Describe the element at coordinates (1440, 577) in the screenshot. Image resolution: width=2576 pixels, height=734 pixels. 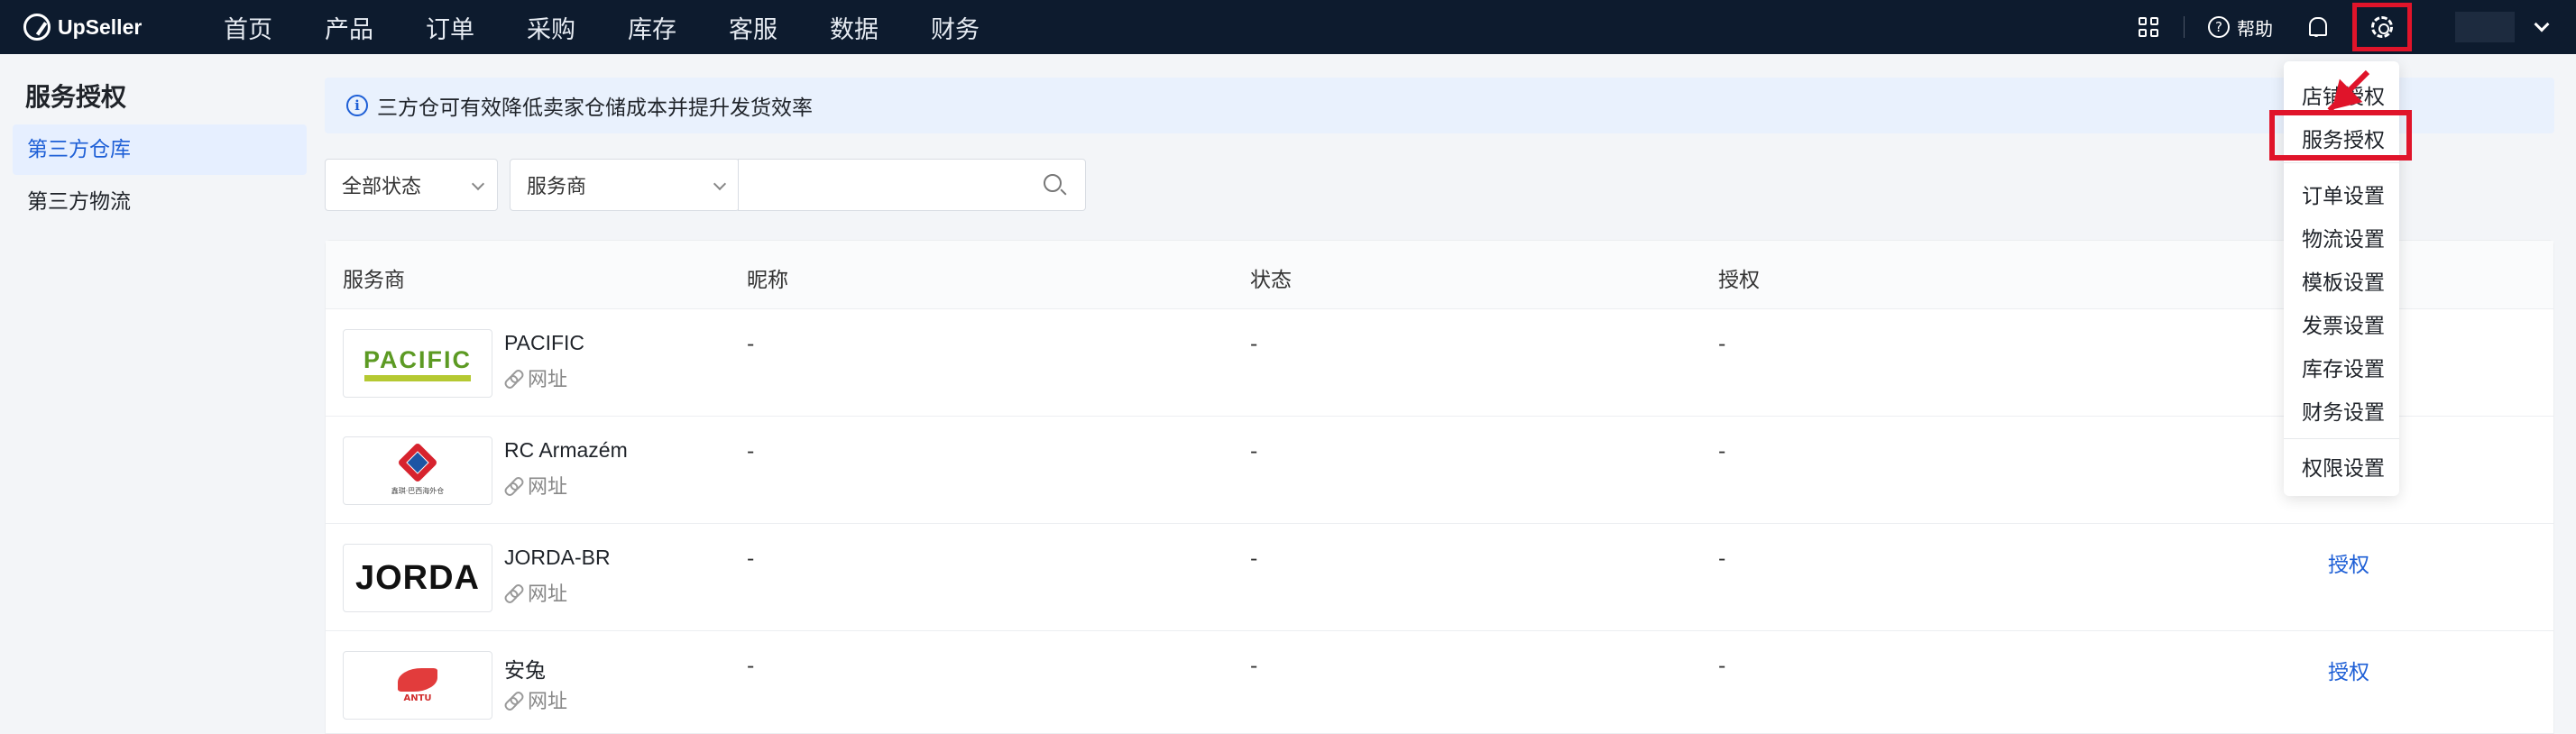
I see `table-row: JORDA JORDA-BR 网址 - - - 授权` at that location.